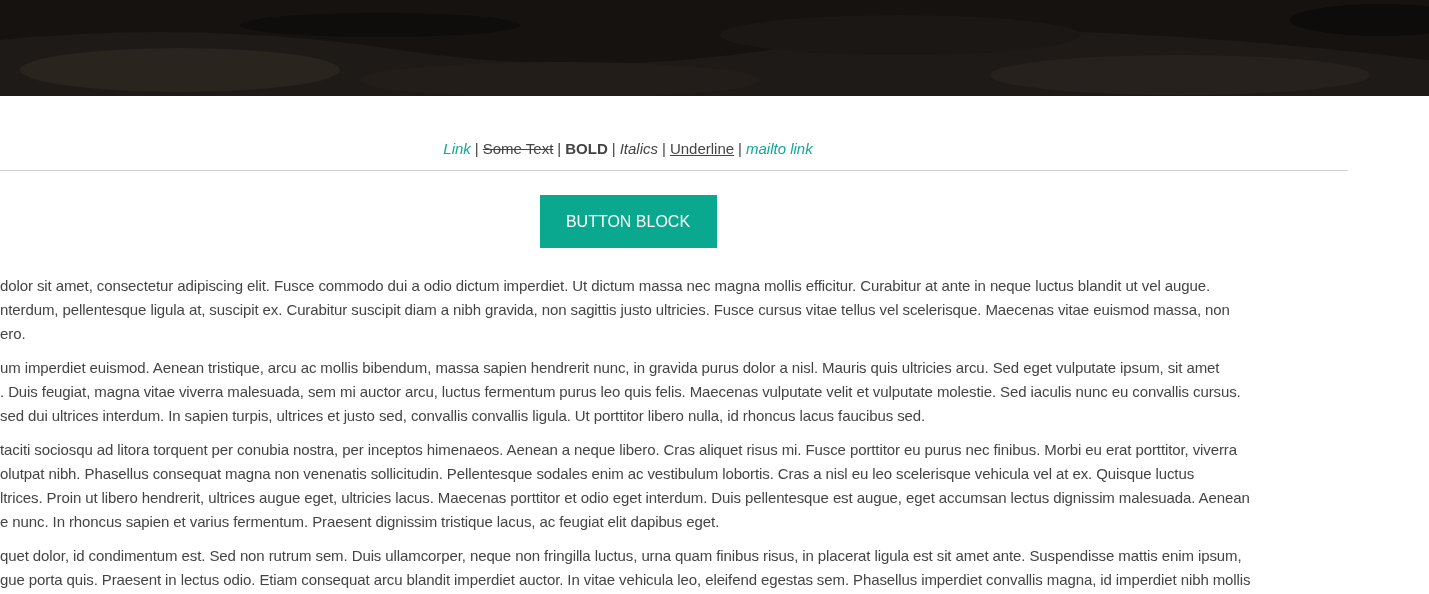  Describe the element at coordinates (626, 568) in the screenshot. I see `paragraph: quet dolor, id condimentum est. Sed non rutrum sem. Duis ullamcorper, neque non fringilla luctus, urna quam finibus risus, in placerat ligula est sit amet ante. Suspendisse mattis enim ipsum, gue porta quis. Praesent in lectus odio. Etiam consequat arcu blandit imperdiet auctor. In vitae vehicula leo, eleifend egestas sem. Phasellus imperdiet convallis magna, id imperdiet nibh mollis` at that location.